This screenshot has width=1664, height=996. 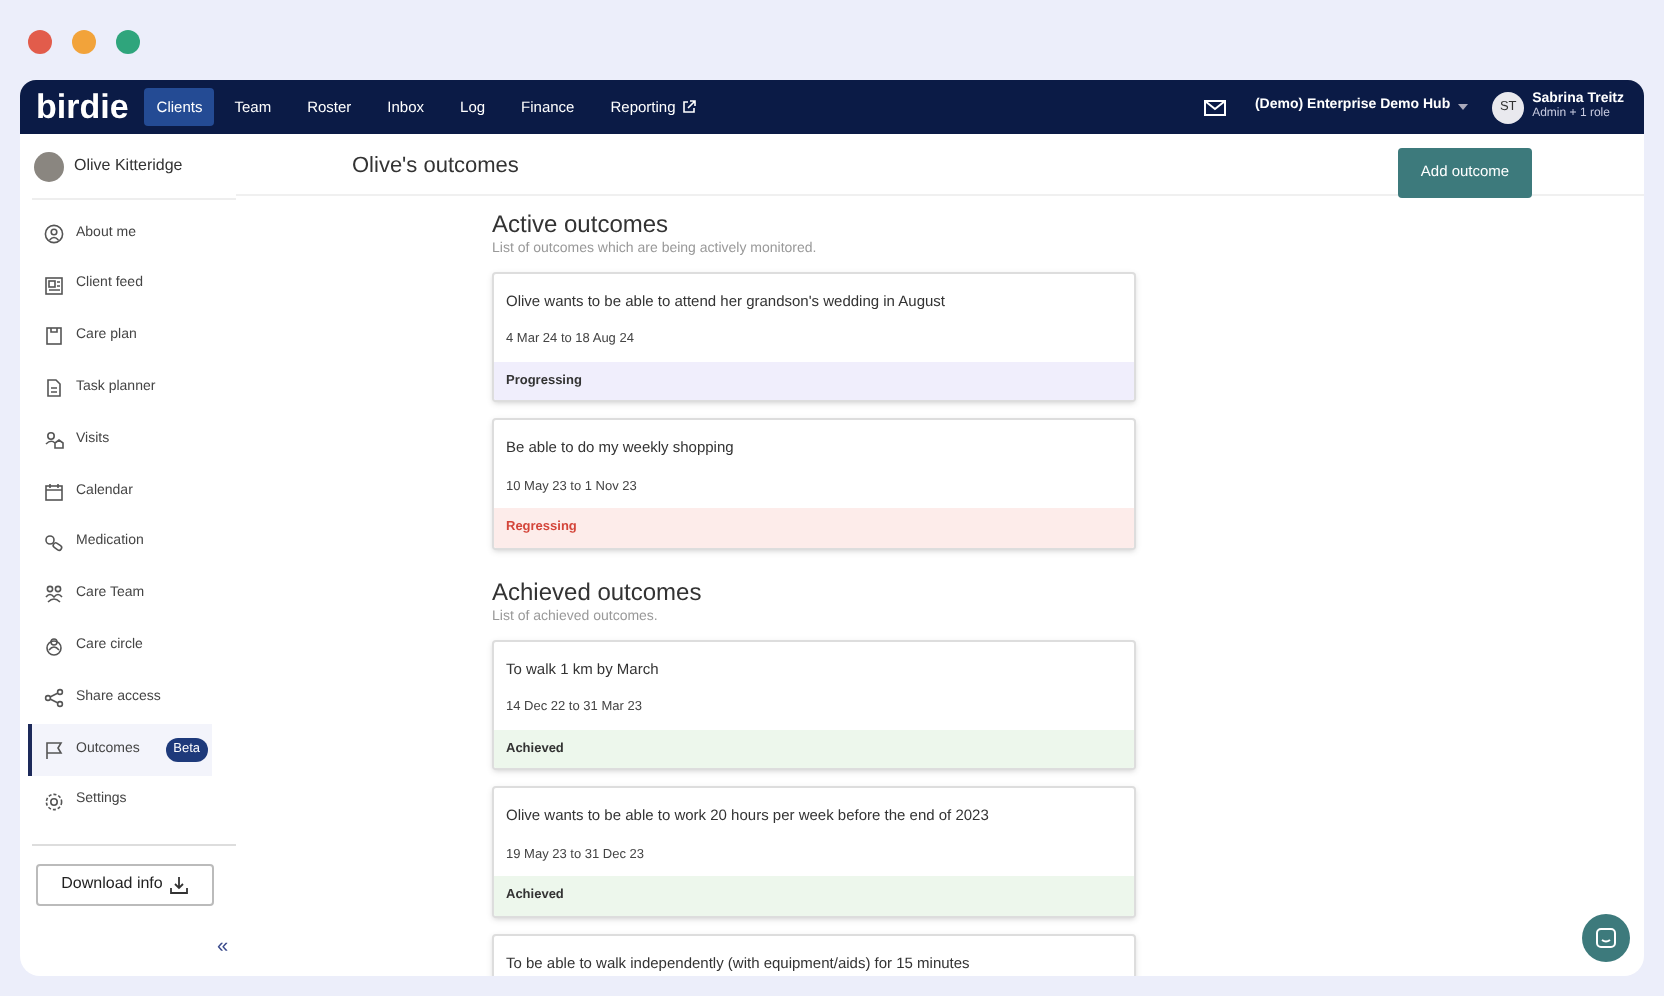 What do you see at coordinates (54, 594) in the screenshot?
I see `people-icon` at bounding box center [54, 594].